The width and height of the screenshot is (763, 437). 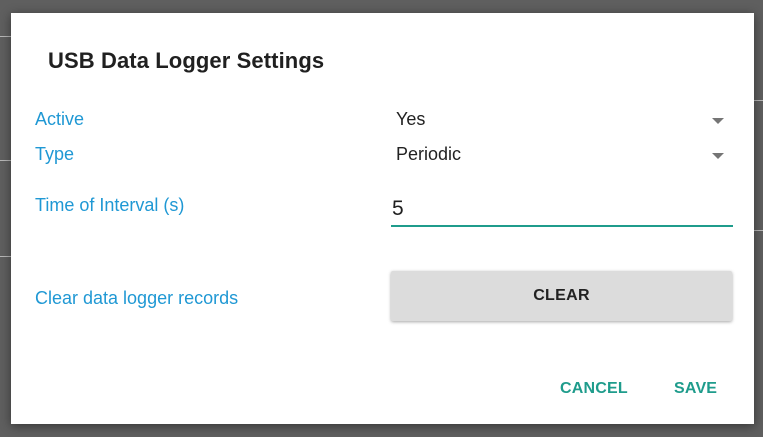 What do you see at coordinates (186, 60) in the screenshot?
I see `dialog-title: USB Data Logger Settings` at bounding box center [186, 60].